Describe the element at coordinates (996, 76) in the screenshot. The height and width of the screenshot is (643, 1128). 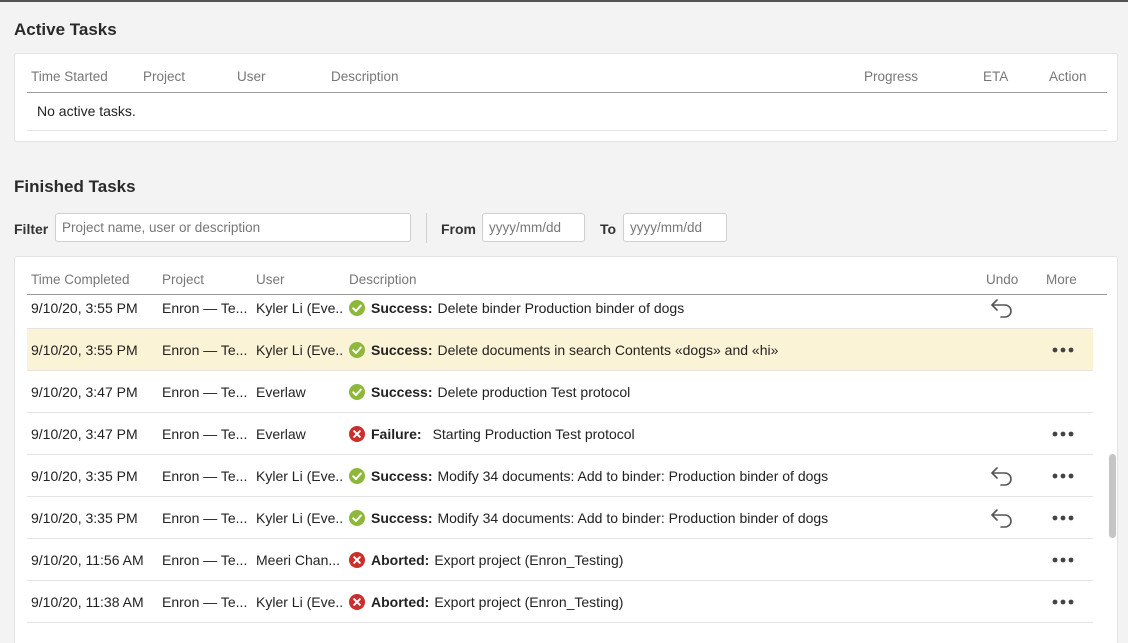
I see `col-eta: ETA` at that location.